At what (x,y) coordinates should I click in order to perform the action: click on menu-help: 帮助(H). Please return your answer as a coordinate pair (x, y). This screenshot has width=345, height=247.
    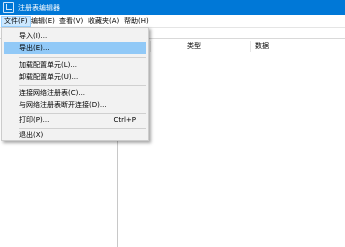
    Looking at the image, I should click on (136, 21).